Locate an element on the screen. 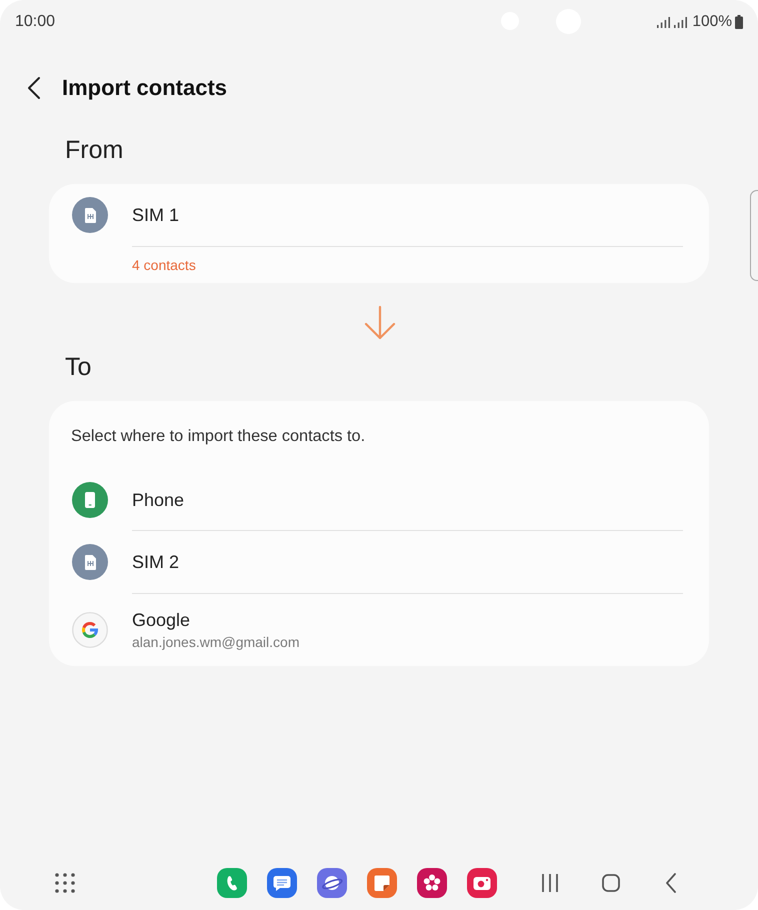 The image size is (758, 910). flower-app-icon is located at coordinates (432, 883).